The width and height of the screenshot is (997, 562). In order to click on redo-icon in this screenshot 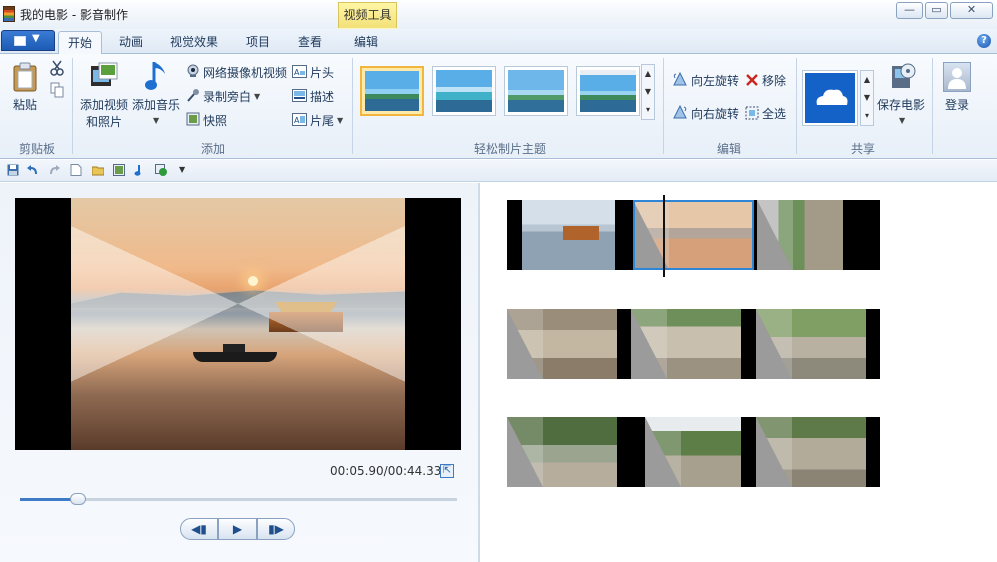, I will do `click(54, 170)`.